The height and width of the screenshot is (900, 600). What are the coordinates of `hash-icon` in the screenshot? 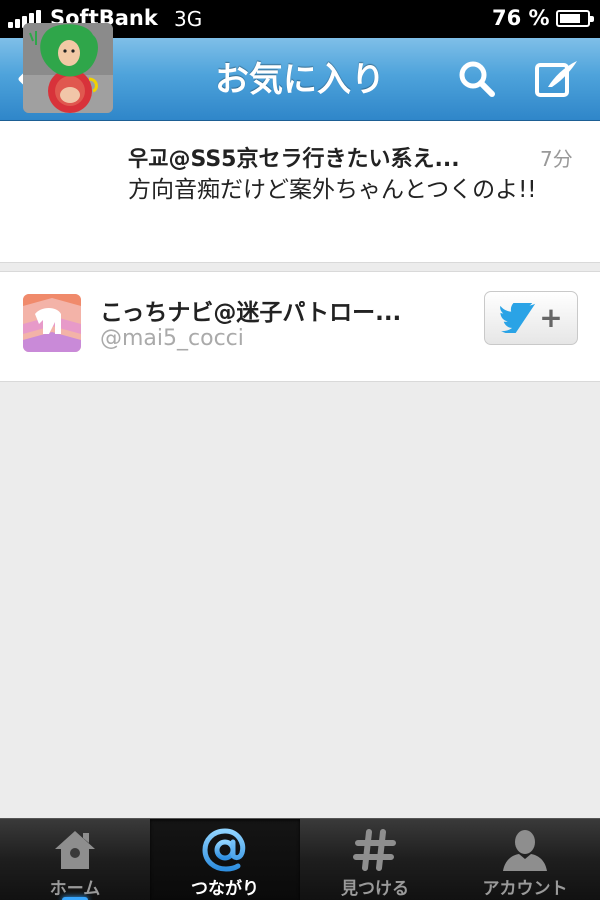 It's located at (374, 850).